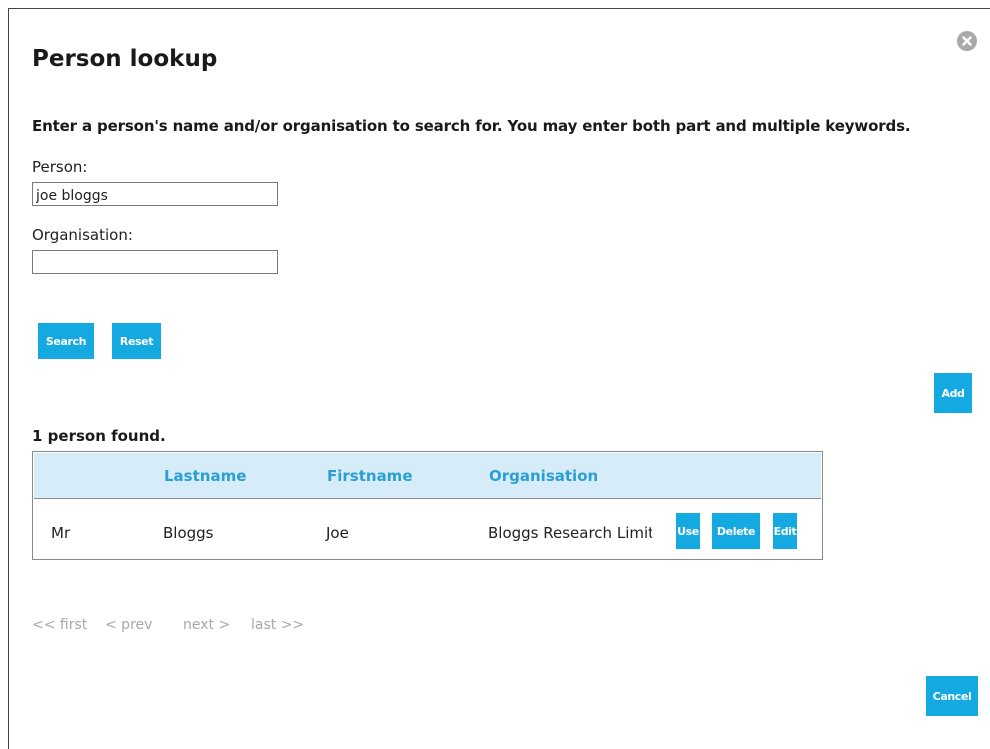 The width and height of the screenshot is (990, 749). Describe the element at coordinates (277, 625) in the screenshot. I see `pagination-last: last >>` at that location.